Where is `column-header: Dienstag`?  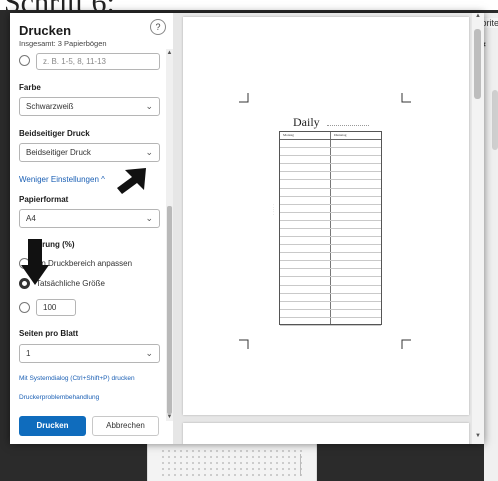
column-header: Dienstag is located at coordinates (340, 135).